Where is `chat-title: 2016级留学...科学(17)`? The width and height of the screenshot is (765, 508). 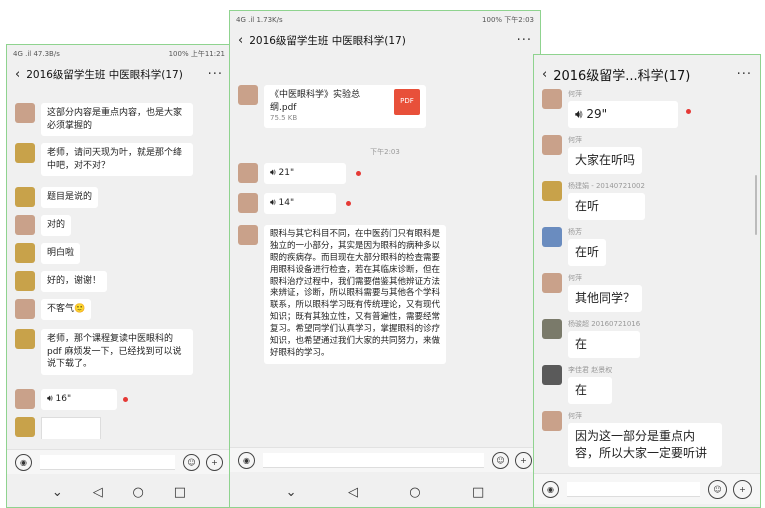
chat-title: 2016级留学...科学(17) is located at coordinates (622, 76).